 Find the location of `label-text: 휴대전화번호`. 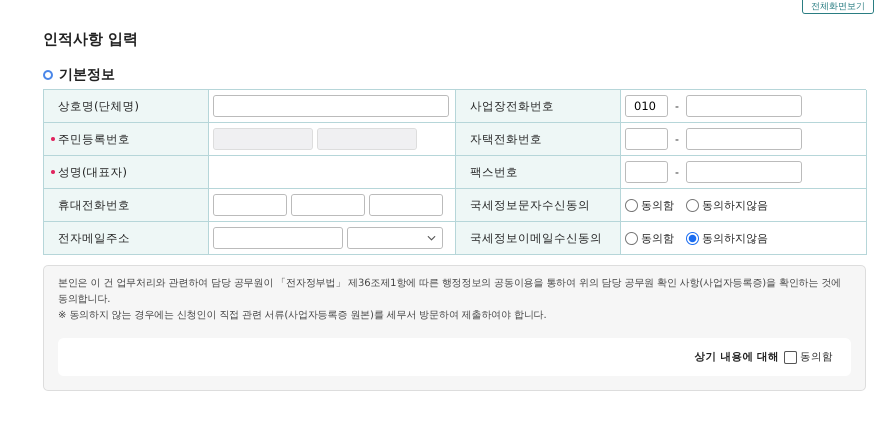

label-text: 휴대전화번호 is located at coordinates (94, 205).